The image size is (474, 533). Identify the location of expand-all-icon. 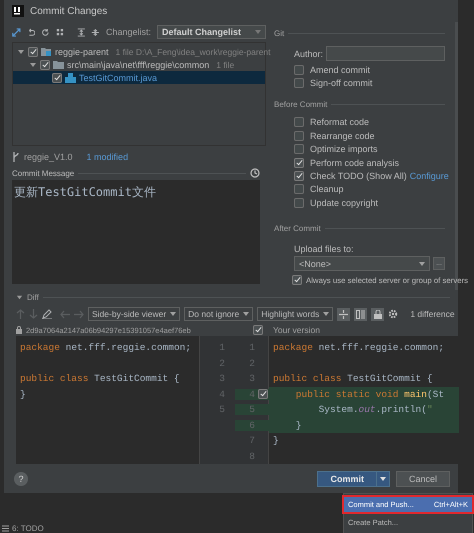
(81, 32).